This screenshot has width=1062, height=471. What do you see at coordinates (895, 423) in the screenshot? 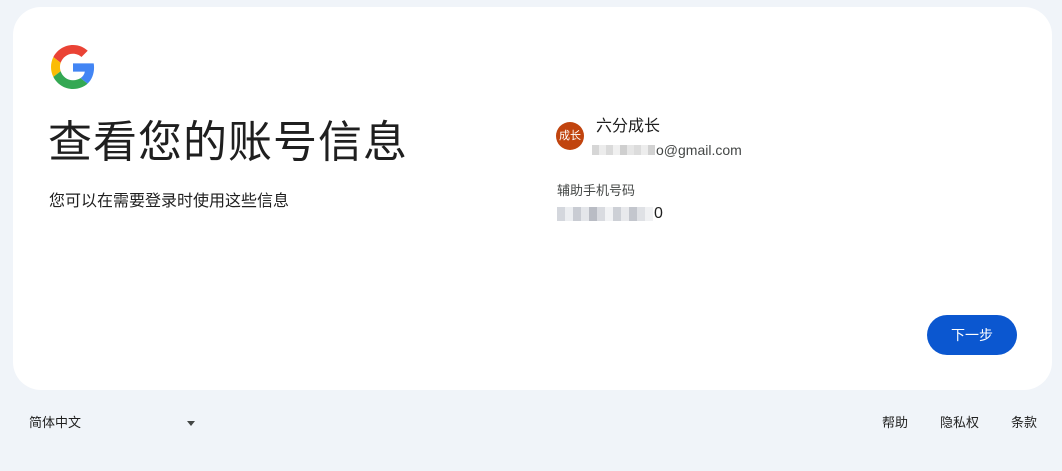
I see `help-link: 帮助` at bounding box center [895, 423].